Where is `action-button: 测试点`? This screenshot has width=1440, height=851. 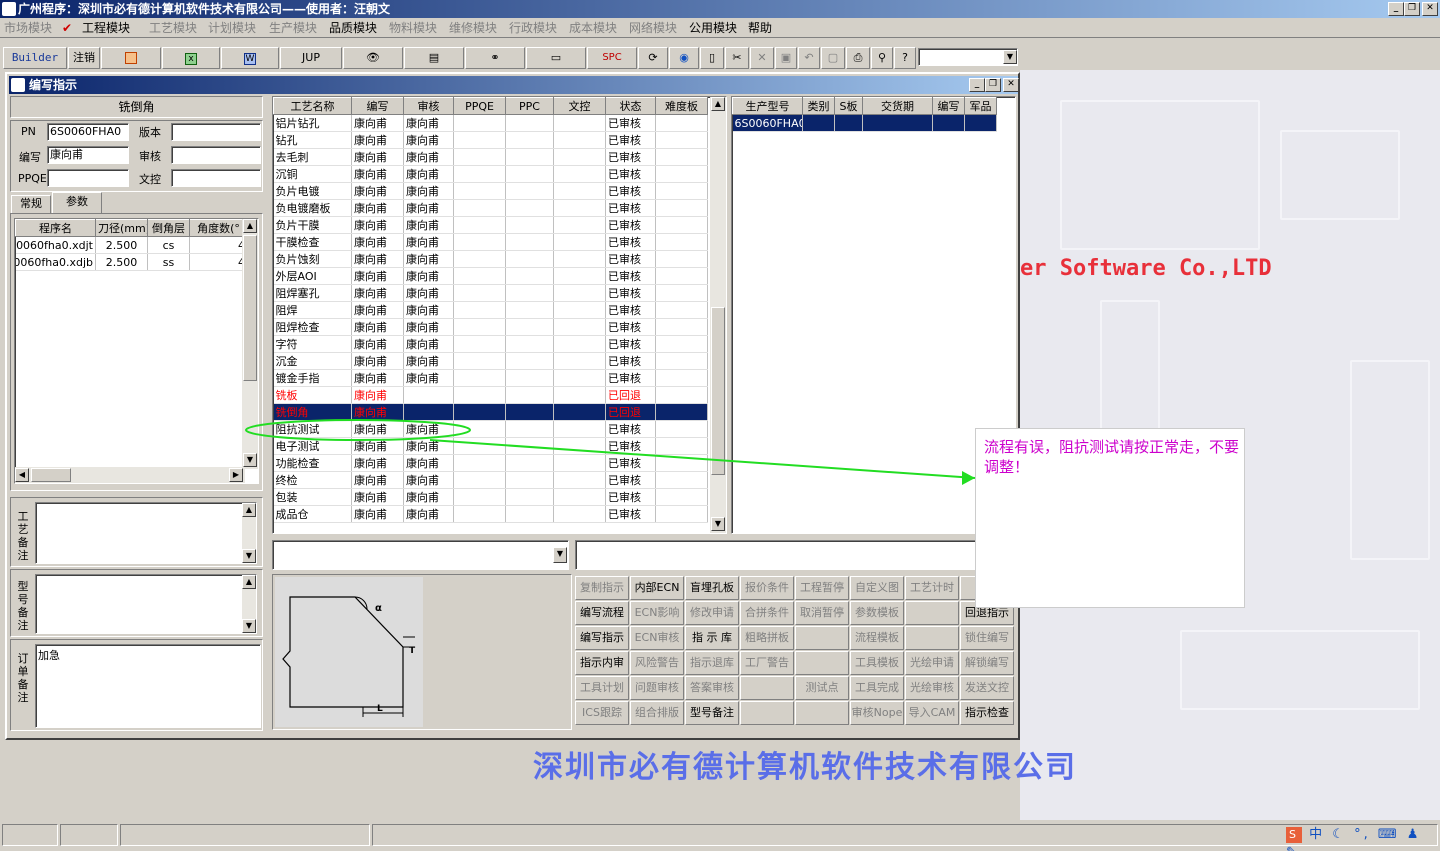
action-button: 测试点 is located at coordinates (822, 688).